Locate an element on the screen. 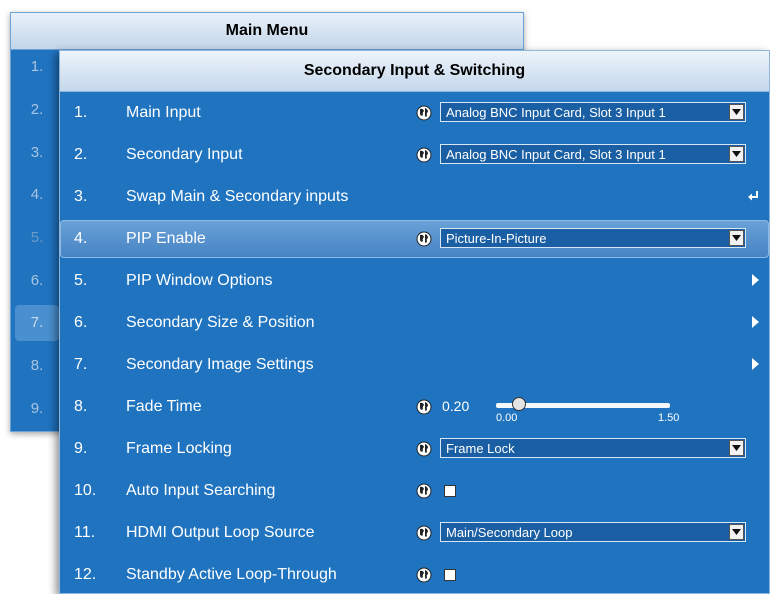  main-menu-item-7: 7. is located at coordinates (37, 323).